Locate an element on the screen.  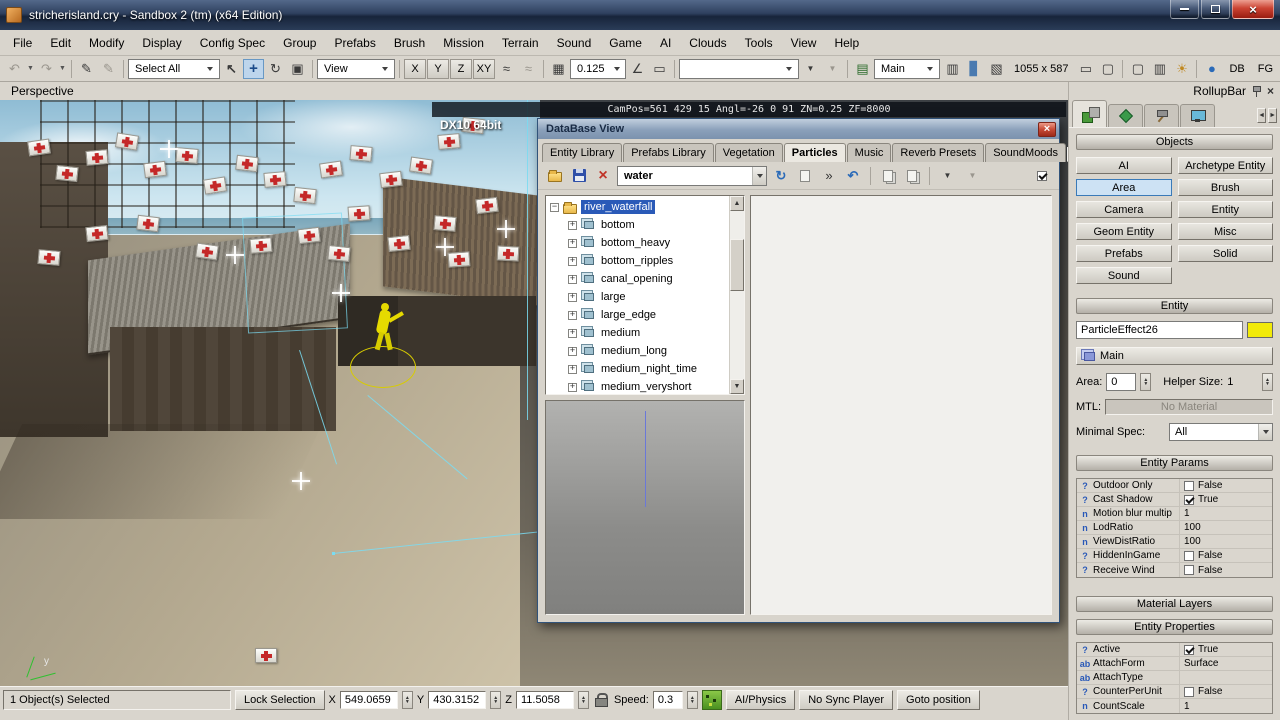
speed-spinner is located at coordinates (692, 699).